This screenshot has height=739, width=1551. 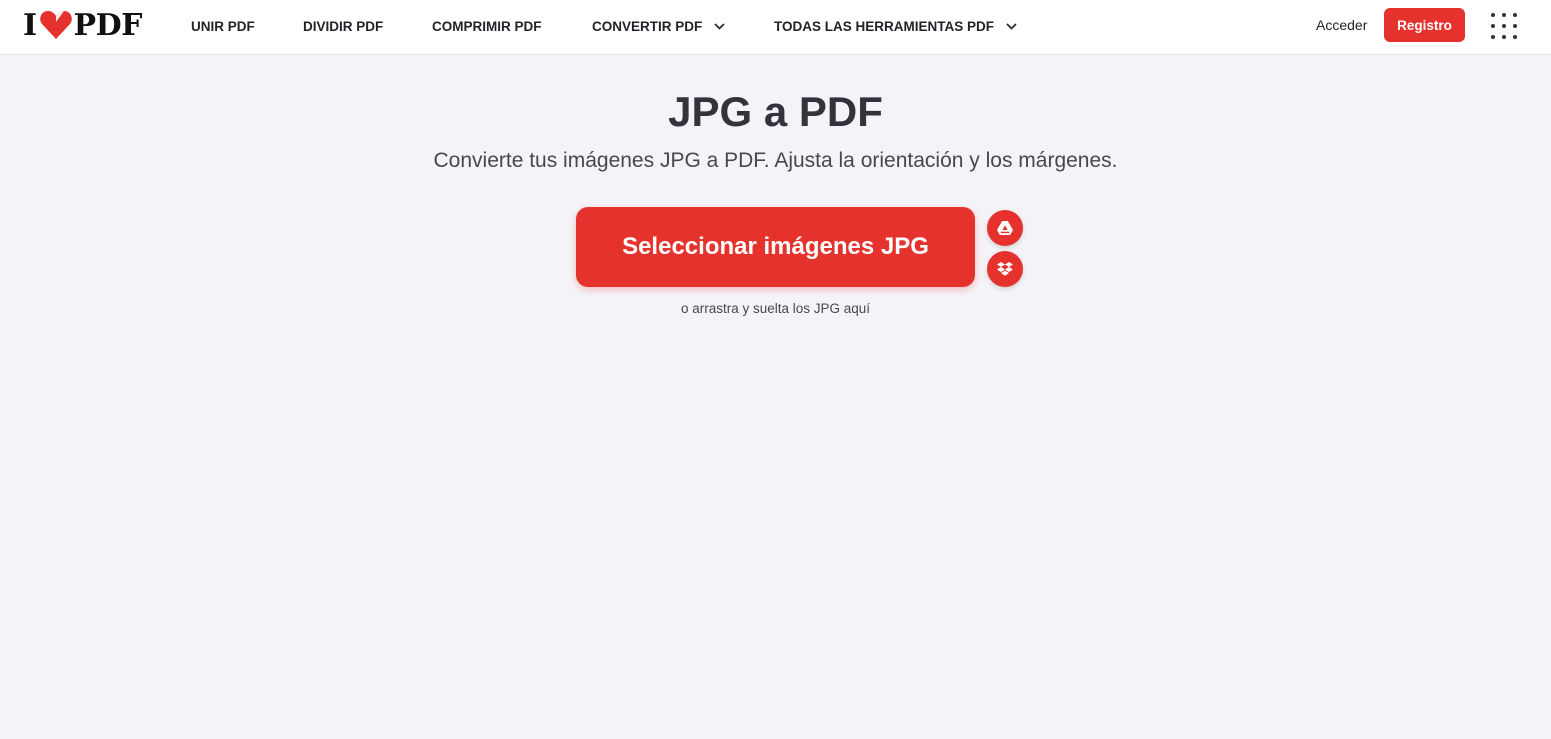 I want to click on heart-icon, so click(x=55, y=25).